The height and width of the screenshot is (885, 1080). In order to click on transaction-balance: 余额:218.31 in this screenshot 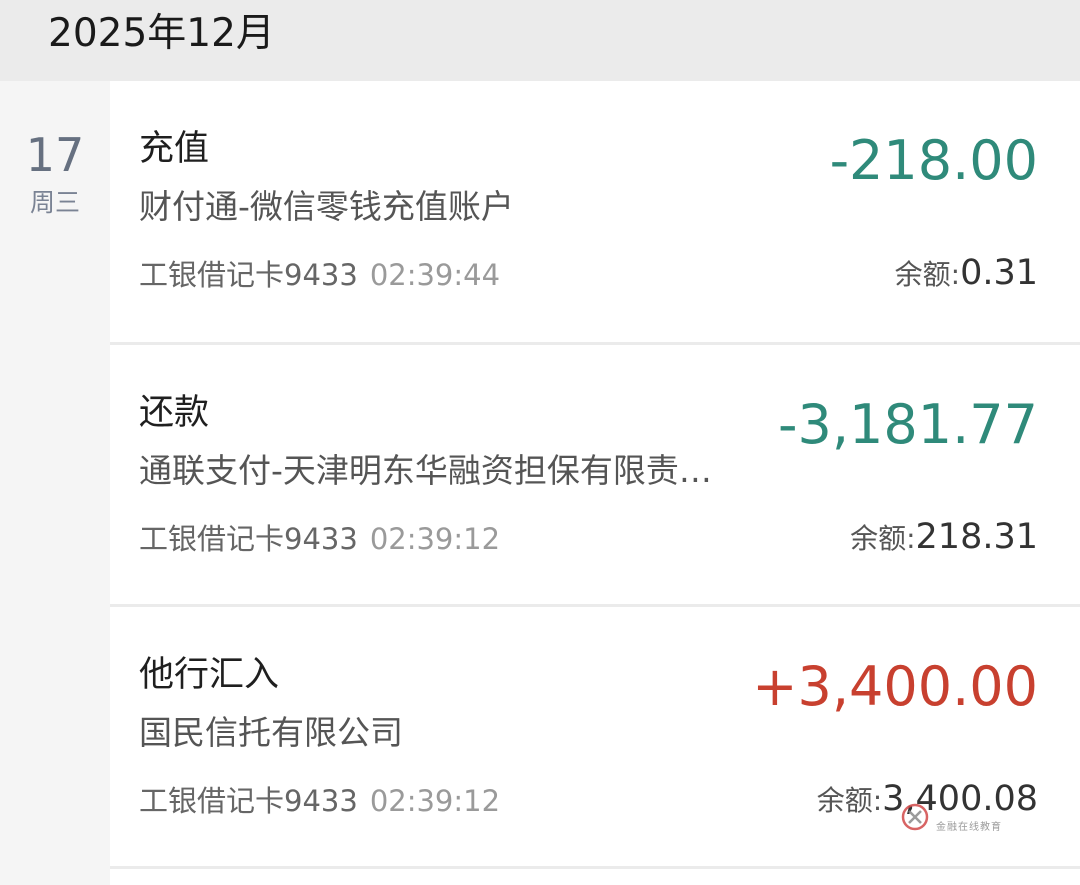, I will do `click(944, 537)`.